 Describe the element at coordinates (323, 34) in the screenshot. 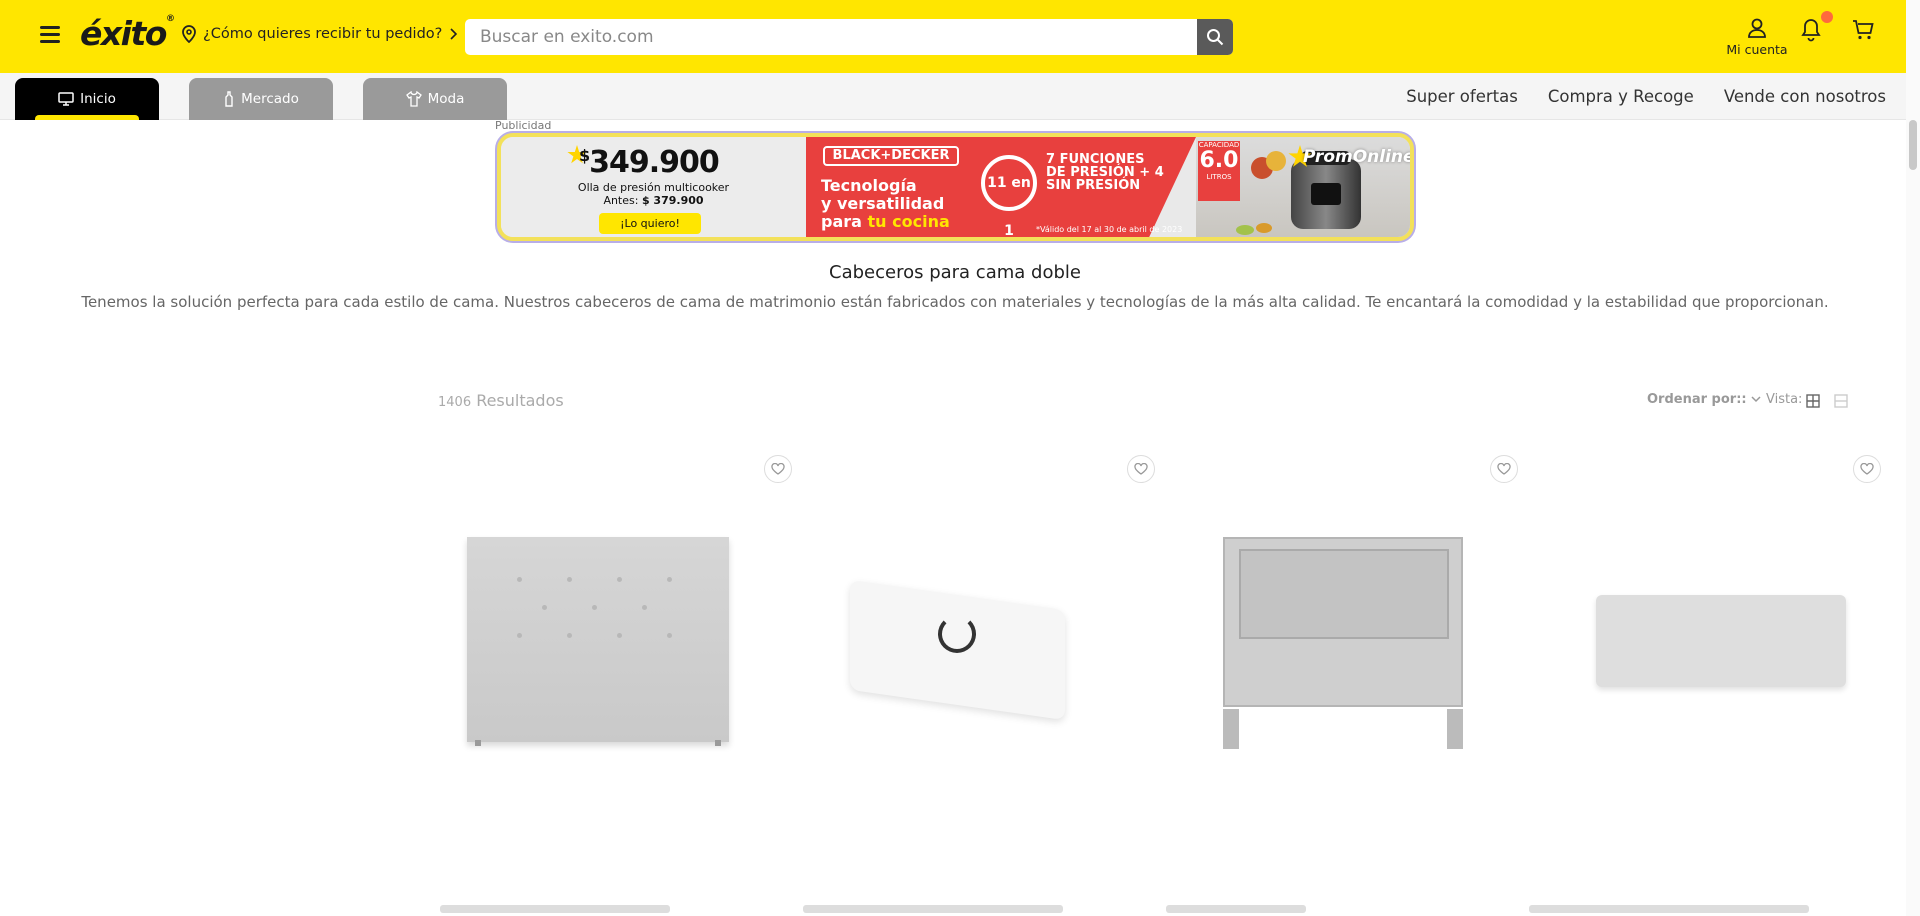

I see `delivery-label: ¿Cómo quieres recibir tu pedido?` at that location.